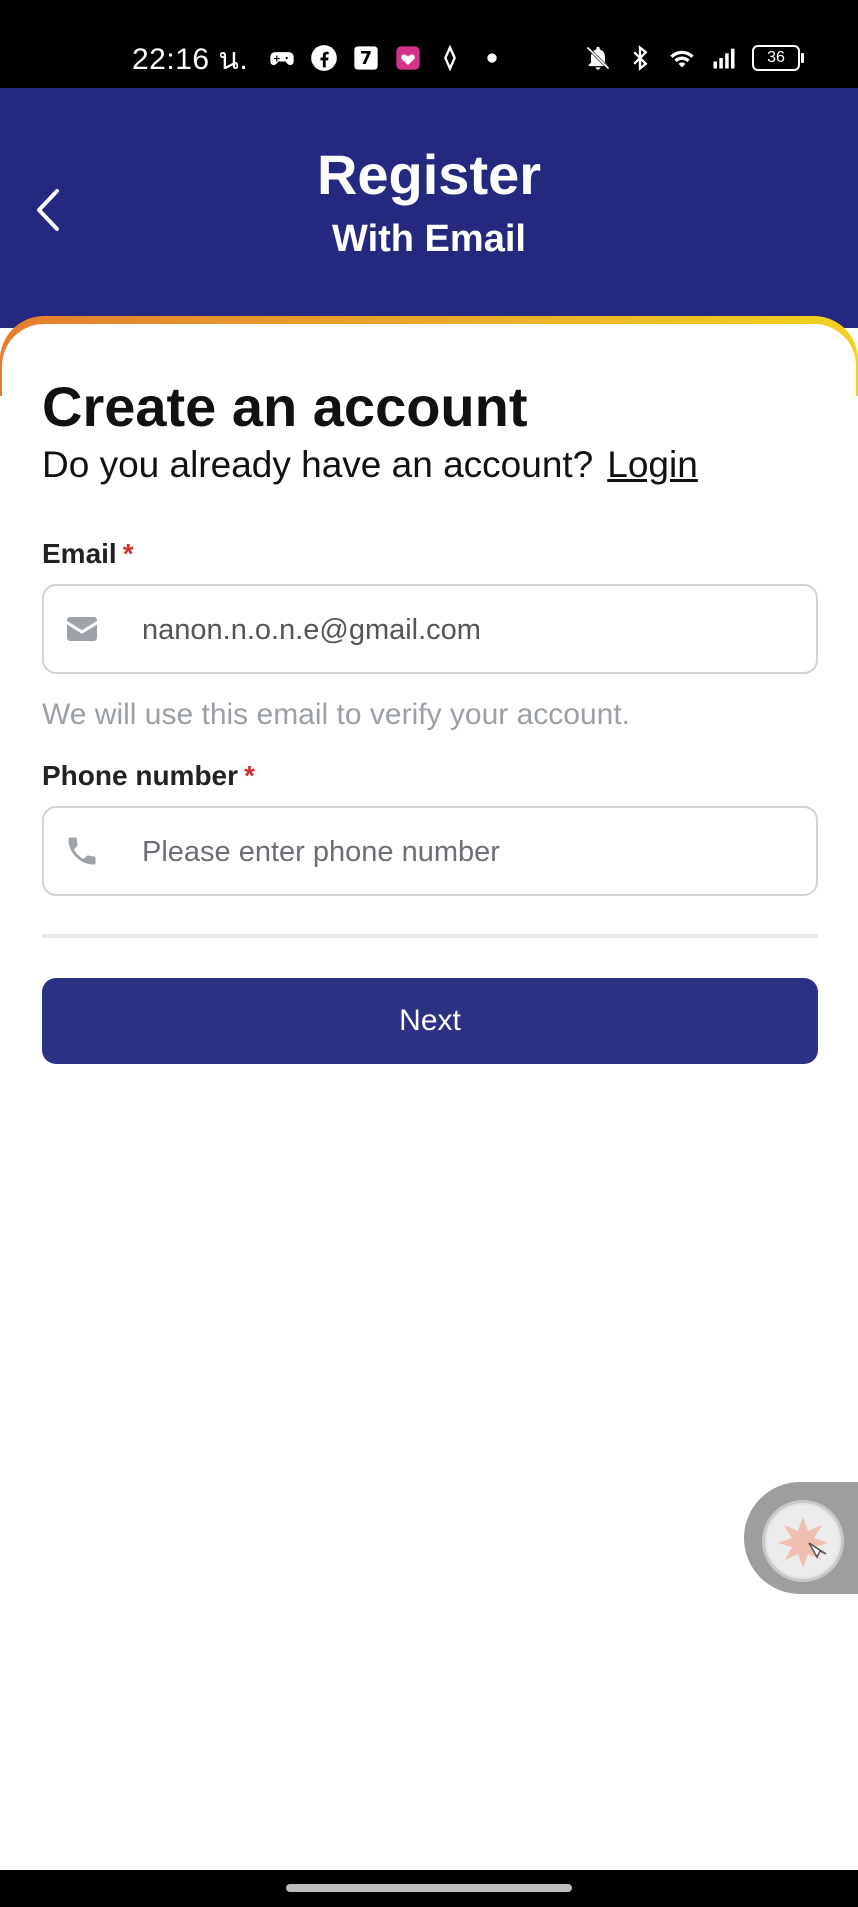 The height and width of the screenshot is (1907, 858). I want to click on burst-logo-icon, so click(803, 1541).